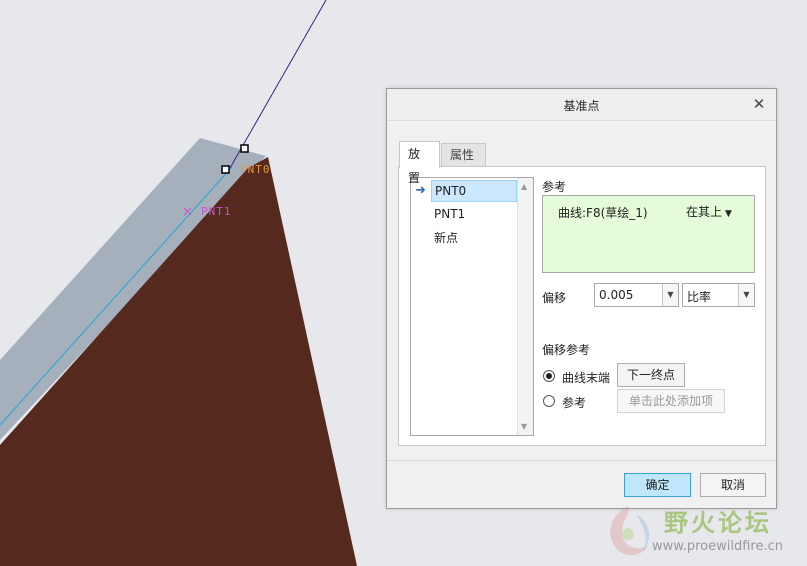  What do you see at coordinates (630, 531) in the screenshot?
I see `flame-logo-icon` at bounding box center [630, 531].